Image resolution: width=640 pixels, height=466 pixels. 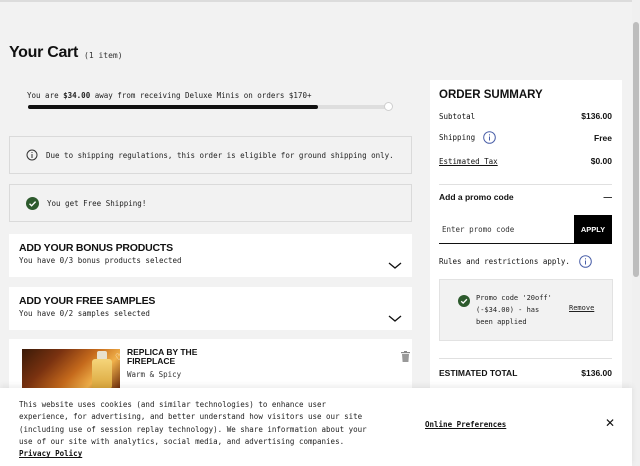 What do you see at coordinates (457, 116) in the screenshot?
I see `subtotal-label: Subtotal` at bounding box center [457, 116].